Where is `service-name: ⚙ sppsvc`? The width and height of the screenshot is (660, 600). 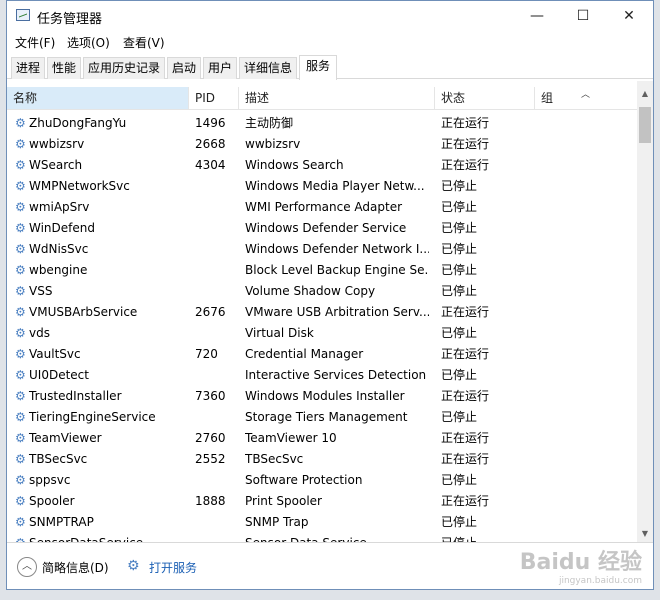 service-name: ⚙ sppsvc is located at coordinates (103, 480).